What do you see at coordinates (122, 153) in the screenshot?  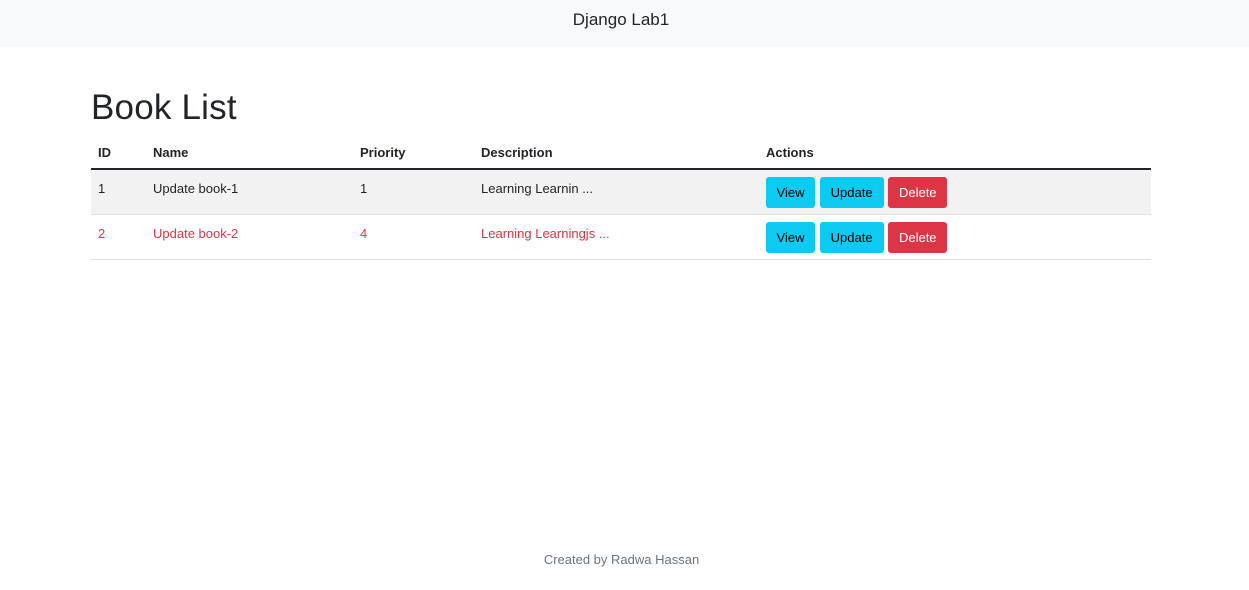 I see `header-id: ID` at bounding box center [122, 153].